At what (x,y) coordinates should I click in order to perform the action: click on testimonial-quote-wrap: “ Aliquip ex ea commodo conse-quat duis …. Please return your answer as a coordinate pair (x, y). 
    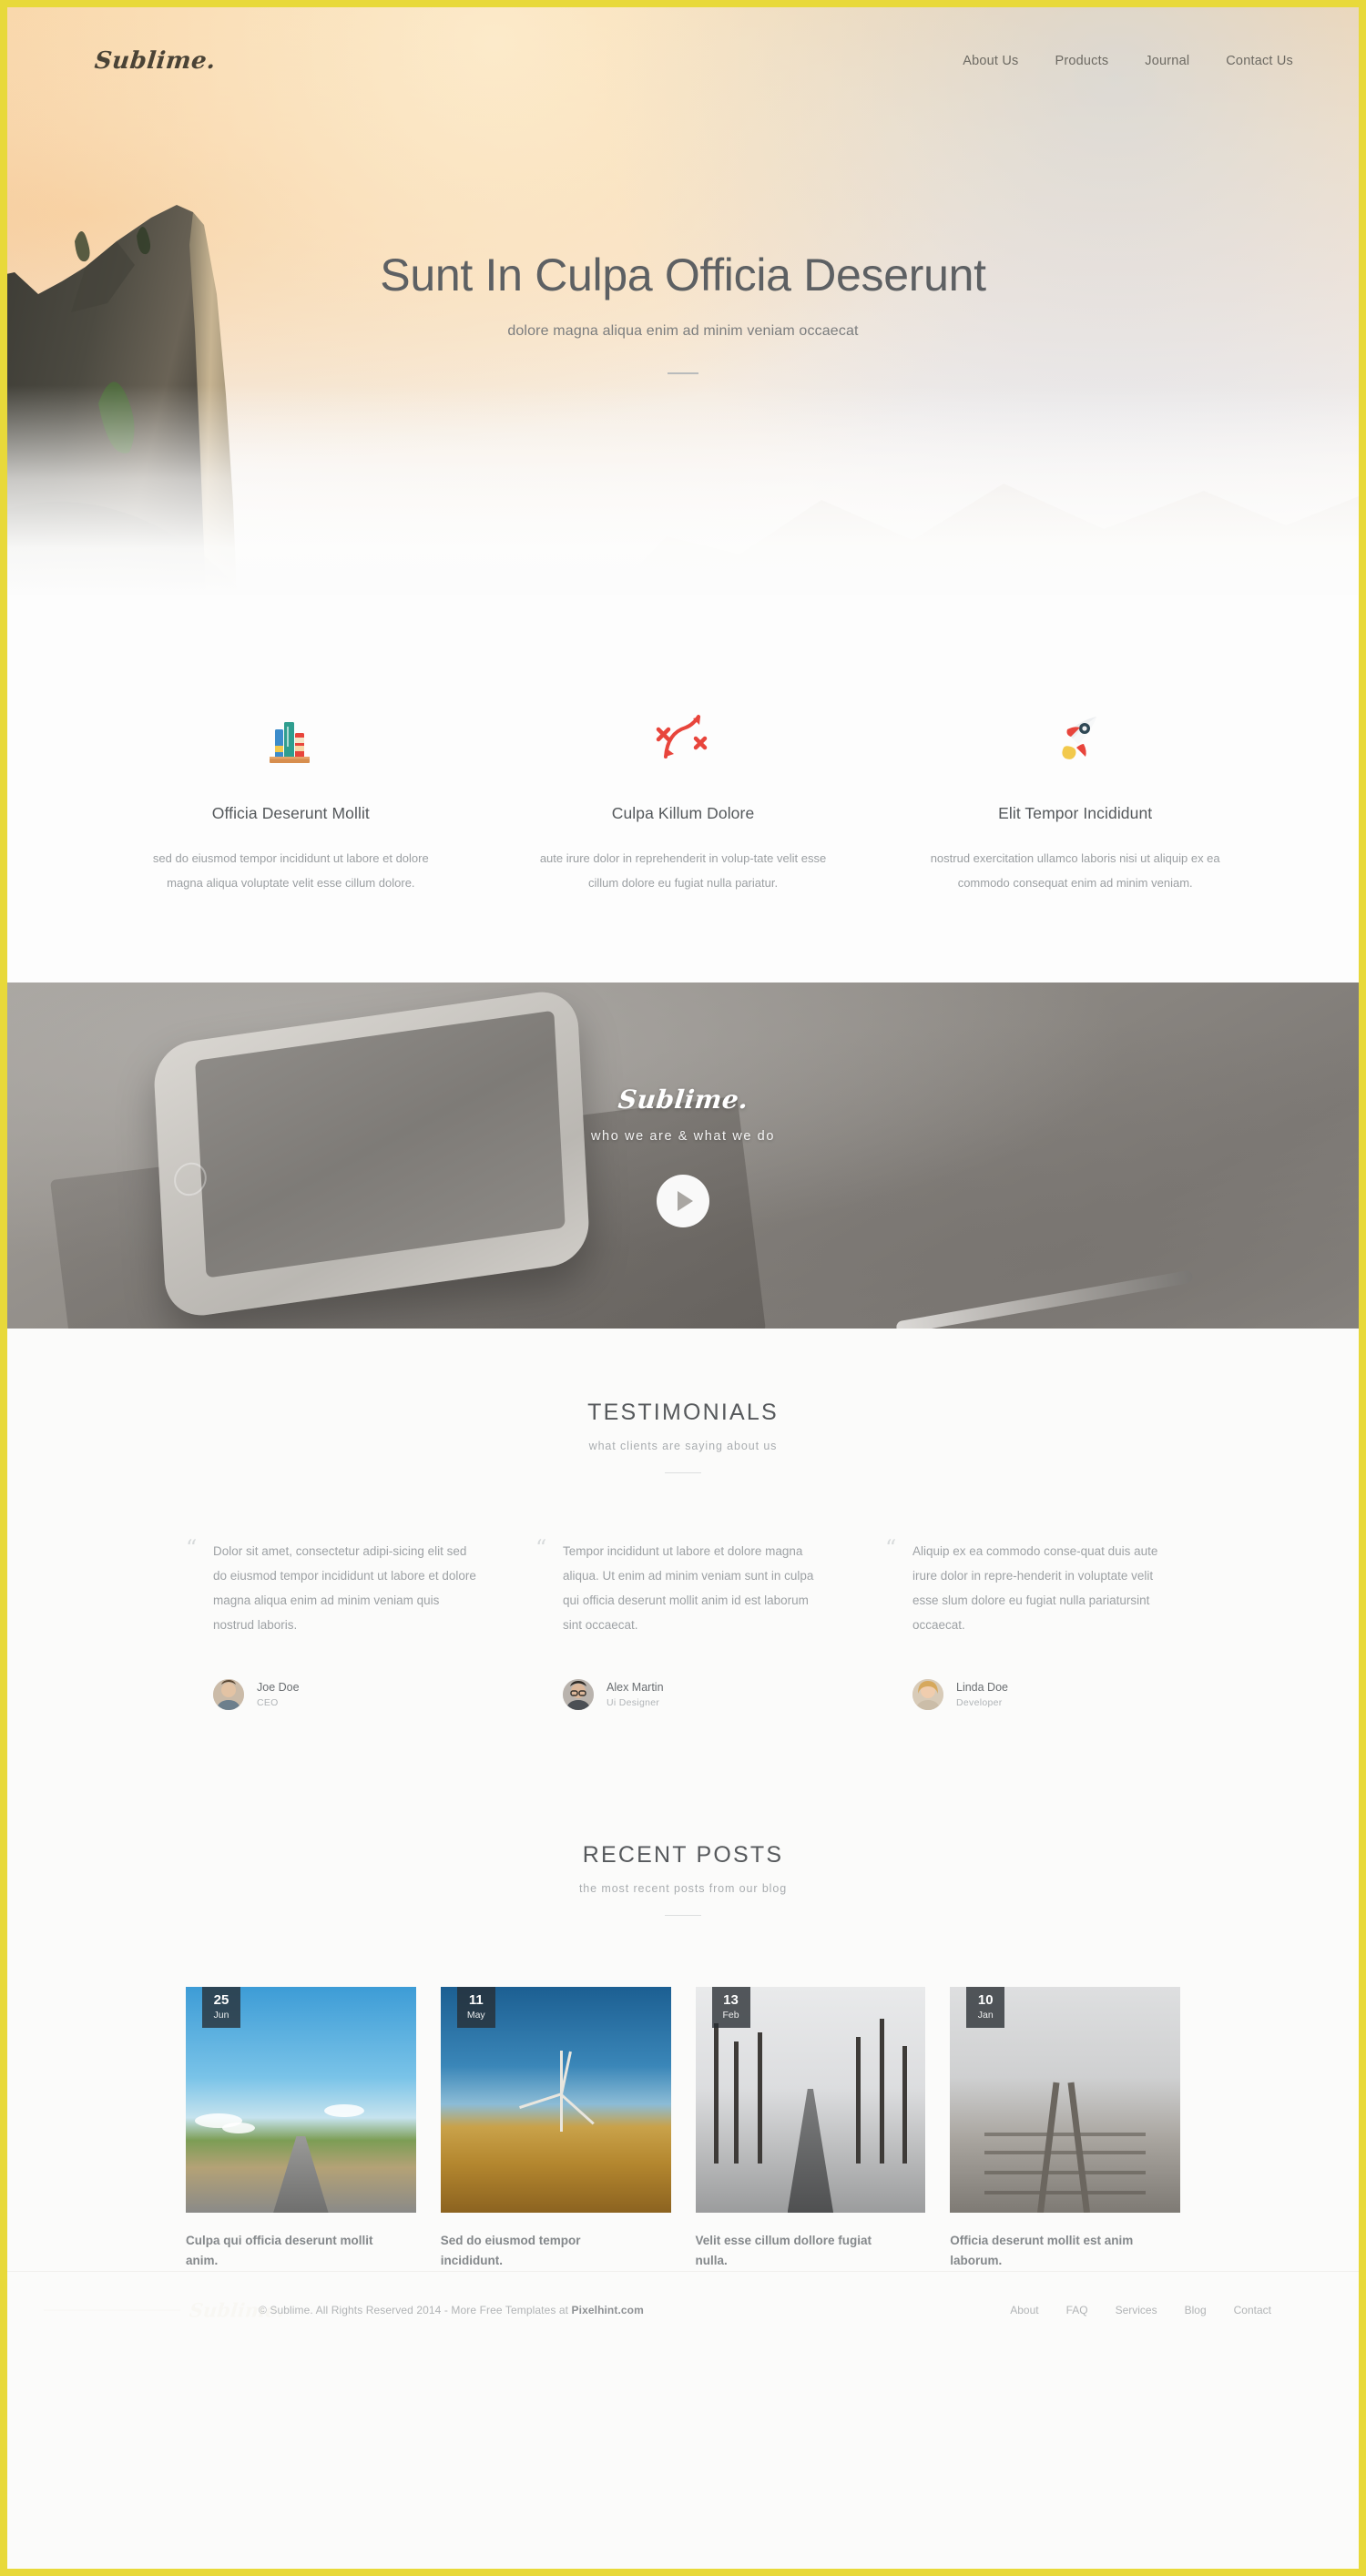
    Looking at the image, I should click on (1032, 1586).